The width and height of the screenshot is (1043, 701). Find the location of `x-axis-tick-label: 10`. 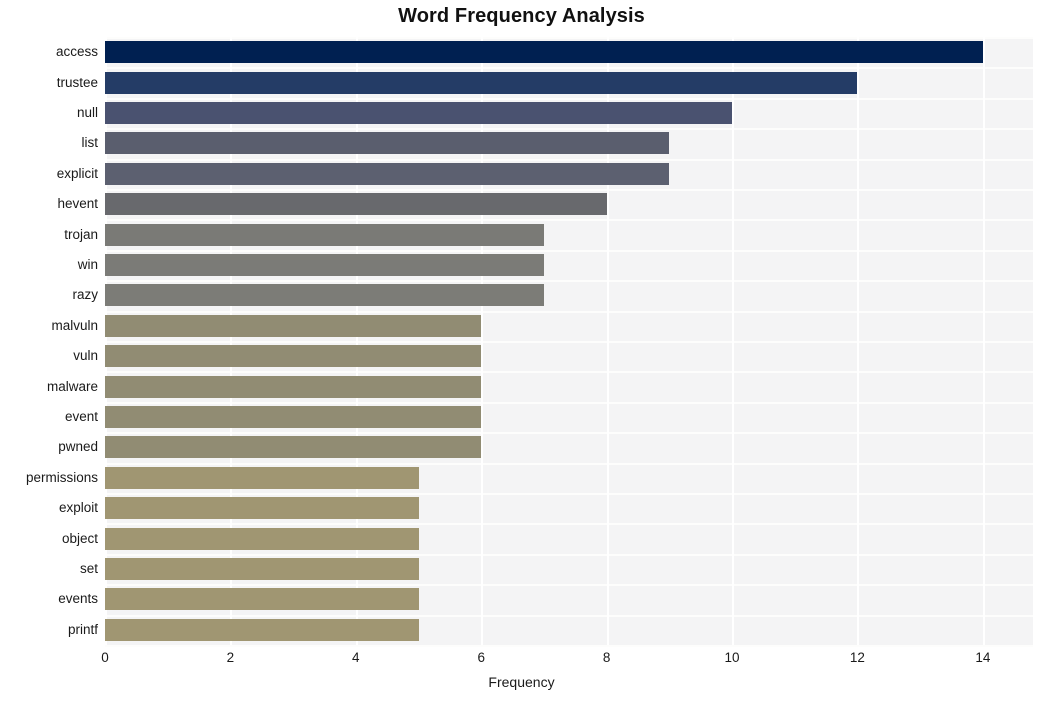

x-axis-tick-label: 10 is located at coordinates (732, 657).